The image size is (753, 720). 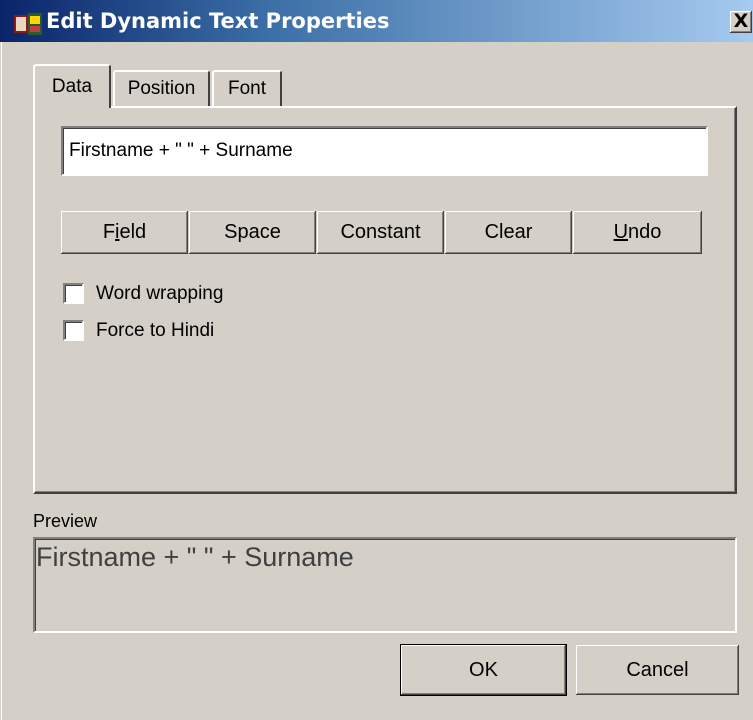 I want to click on undo-button: Undo, so click(x=637, y=232).